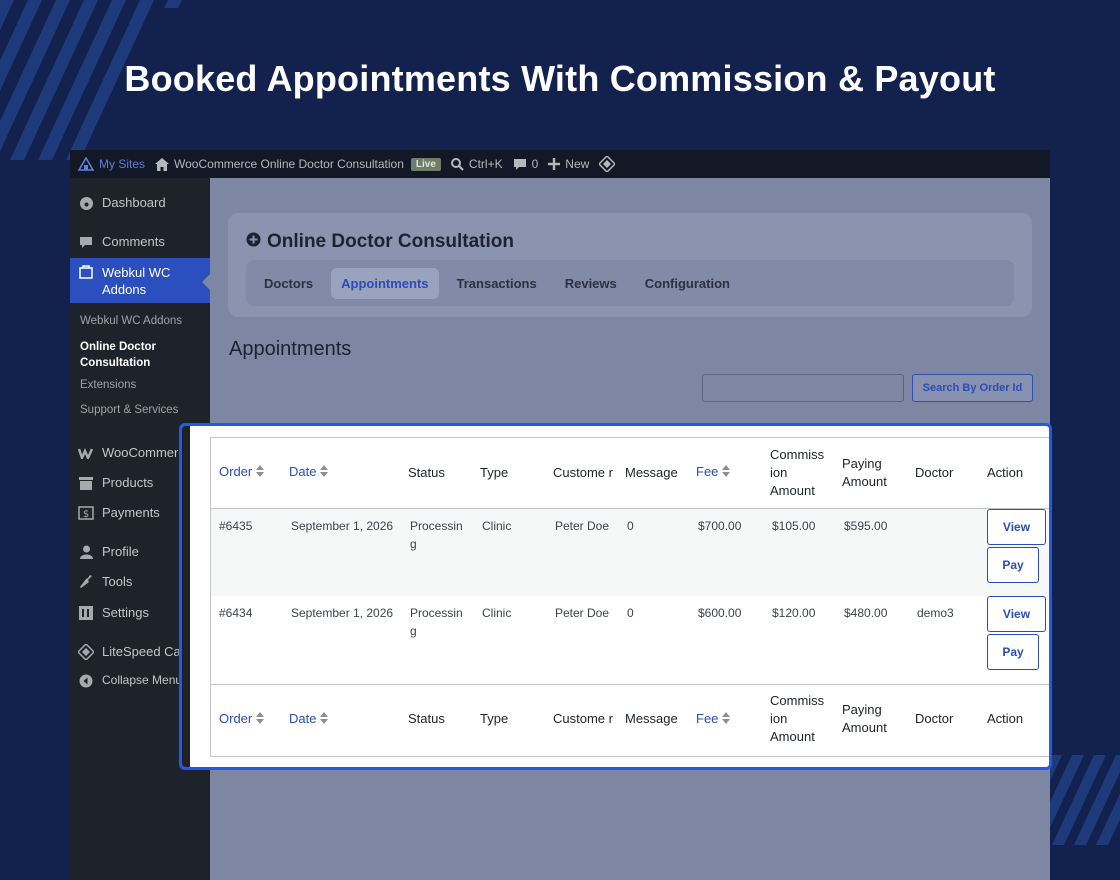  What do you see at coordinates (1080, 800) in the screenshot?
I see `decorative-stripes-bottom-right` at bounding box center [1080, 800].